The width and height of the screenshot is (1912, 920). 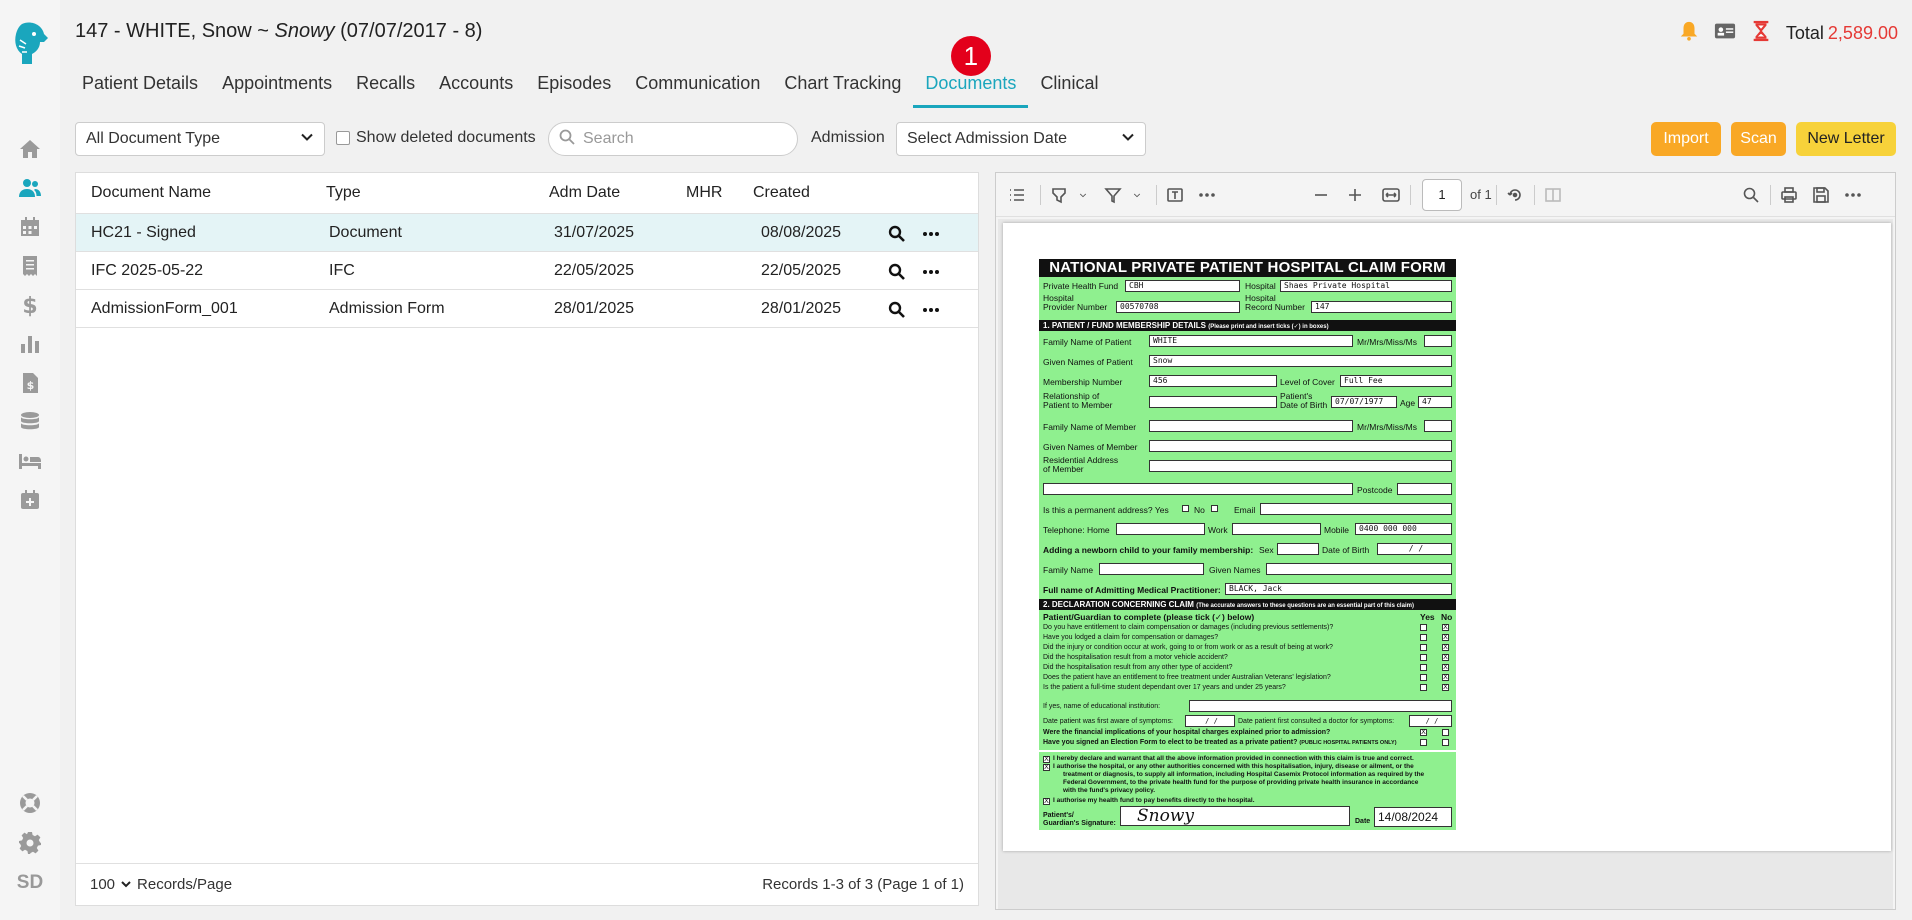 I want to click on tab-recalls: Recalls, so click(x=385, y=89).